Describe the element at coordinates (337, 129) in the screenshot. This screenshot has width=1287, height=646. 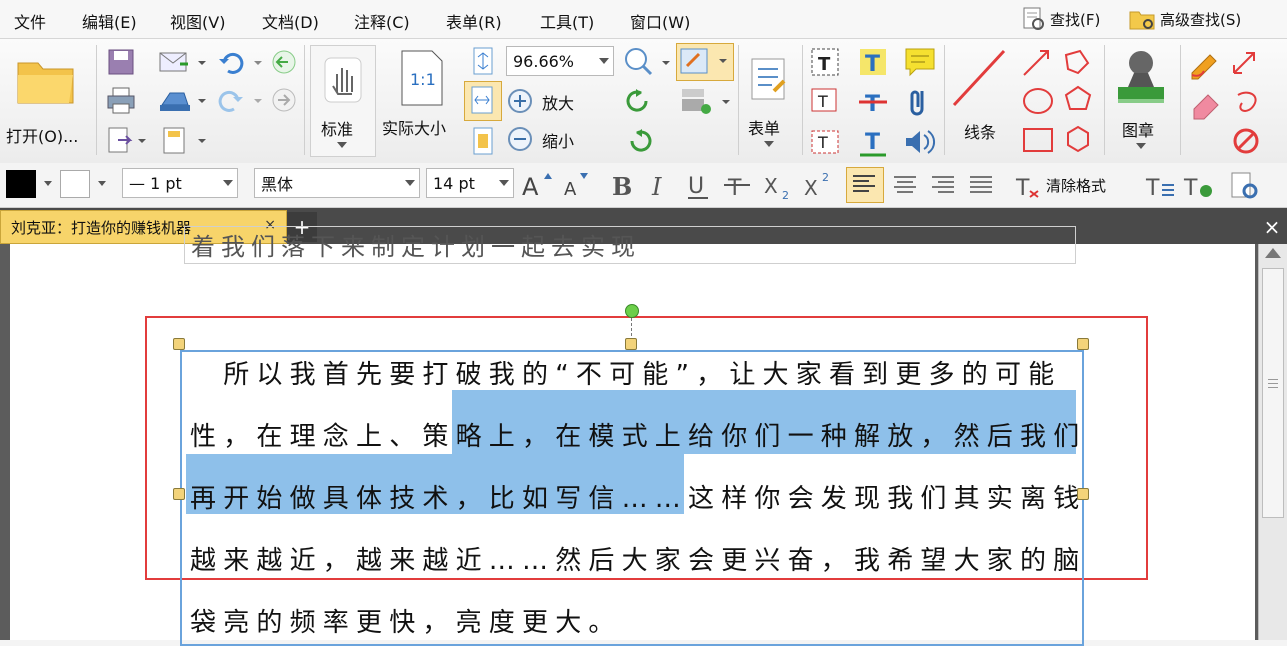
I see `hand-label: 标准` at that location.